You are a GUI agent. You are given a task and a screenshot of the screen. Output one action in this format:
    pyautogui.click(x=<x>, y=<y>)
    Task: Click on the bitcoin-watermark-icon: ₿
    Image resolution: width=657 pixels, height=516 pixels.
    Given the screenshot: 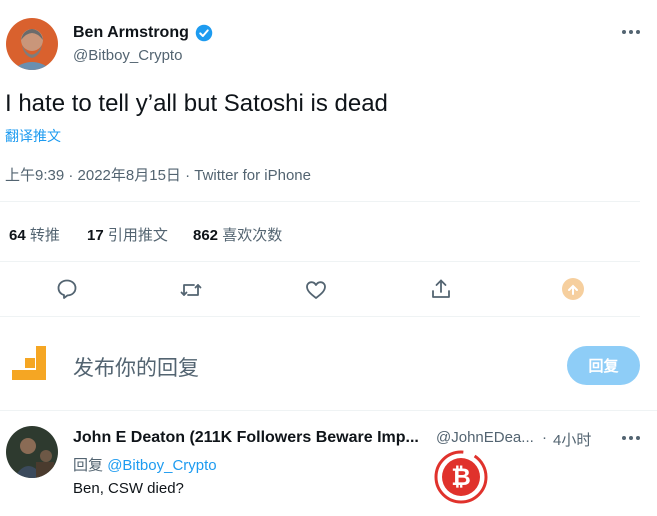 What is the action you would take?
    pyautogui.click(x=461, y=477)
    